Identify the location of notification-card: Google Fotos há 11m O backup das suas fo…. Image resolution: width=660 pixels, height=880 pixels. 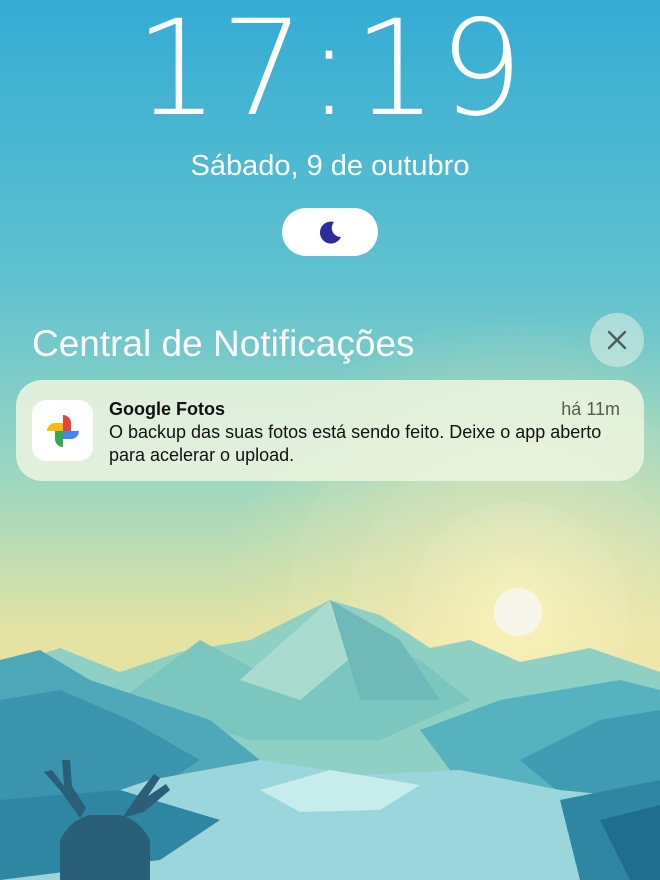
(330, 430).